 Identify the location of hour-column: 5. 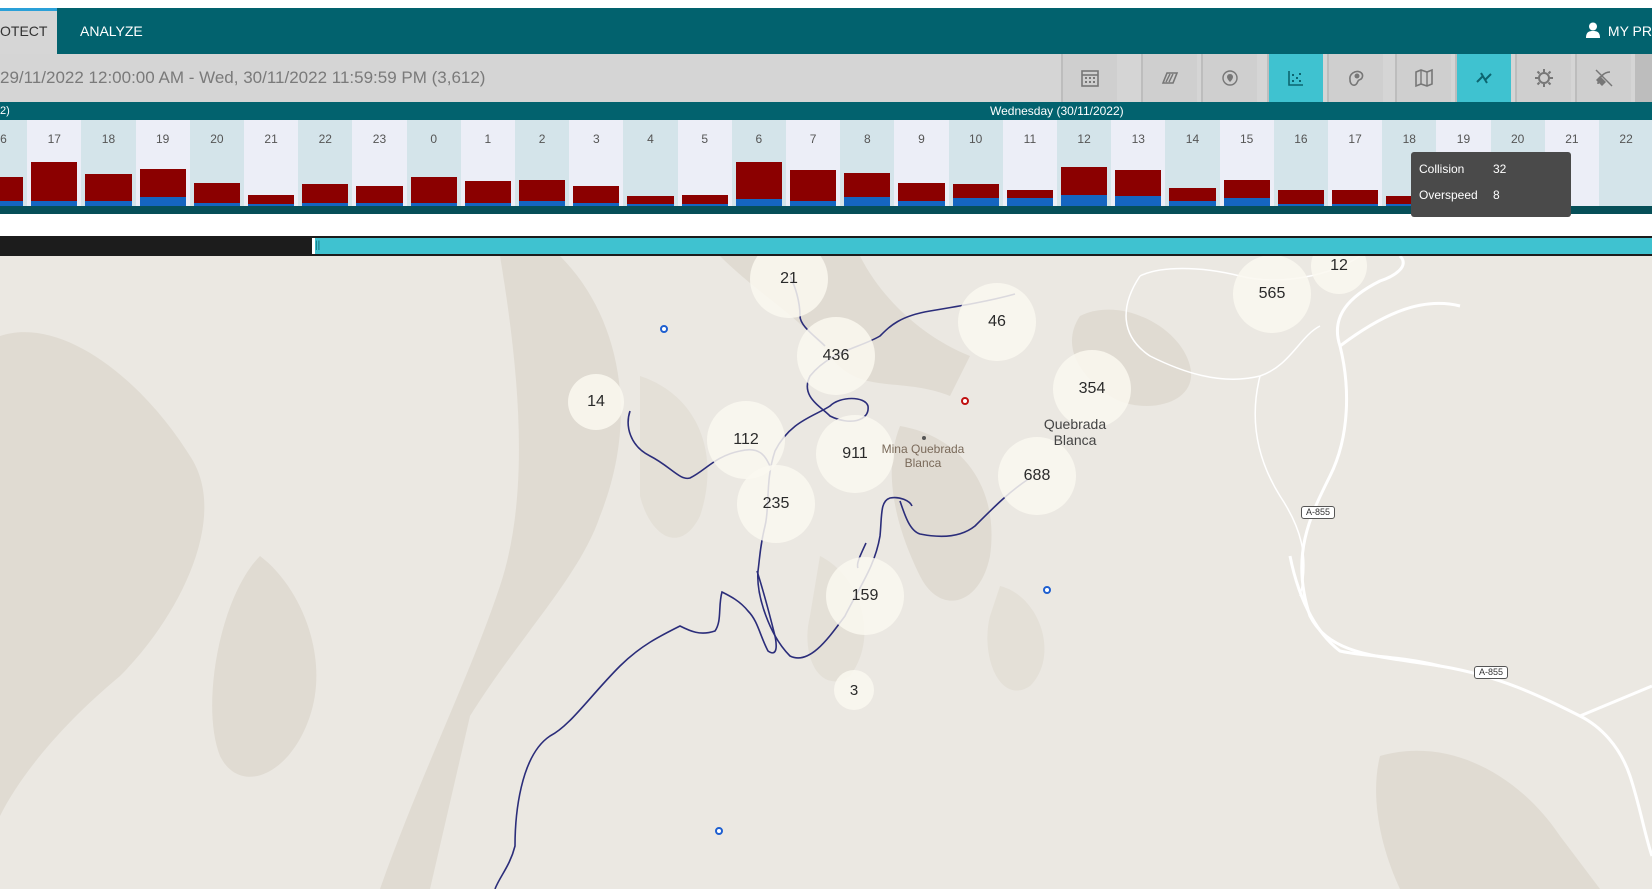
(704, 163).